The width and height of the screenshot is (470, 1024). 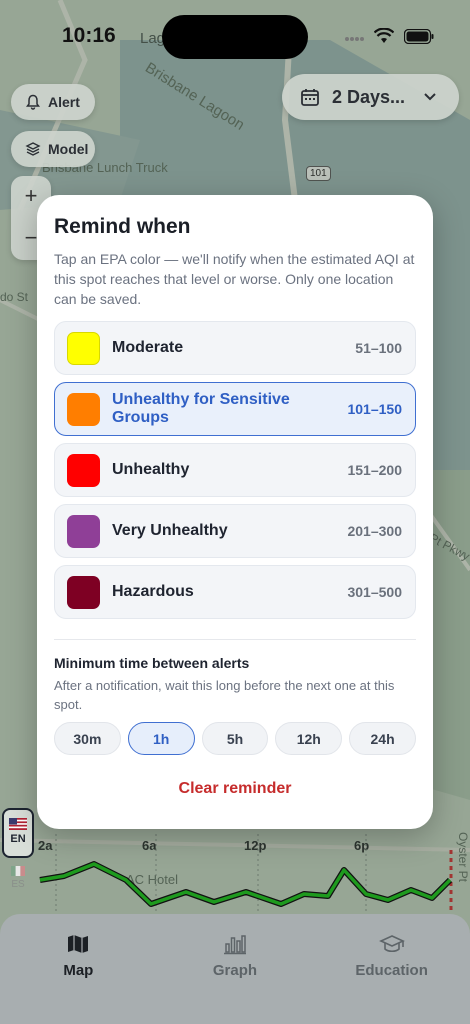 I want to click on graduation-cap-icon, so click(x=391, y=944).